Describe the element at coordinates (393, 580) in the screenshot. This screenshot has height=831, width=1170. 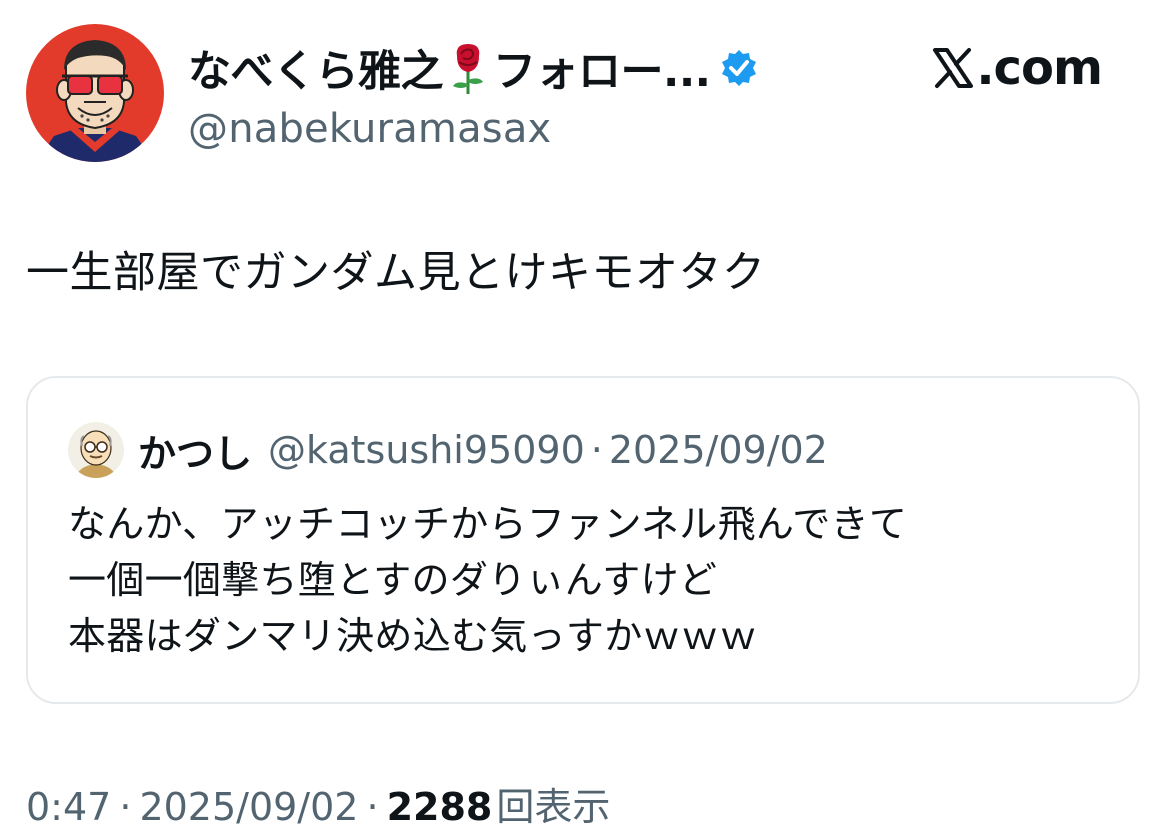
I see `quote-text-line: 一個一個撃ち堕とすのダりぃんすけど` at that location.